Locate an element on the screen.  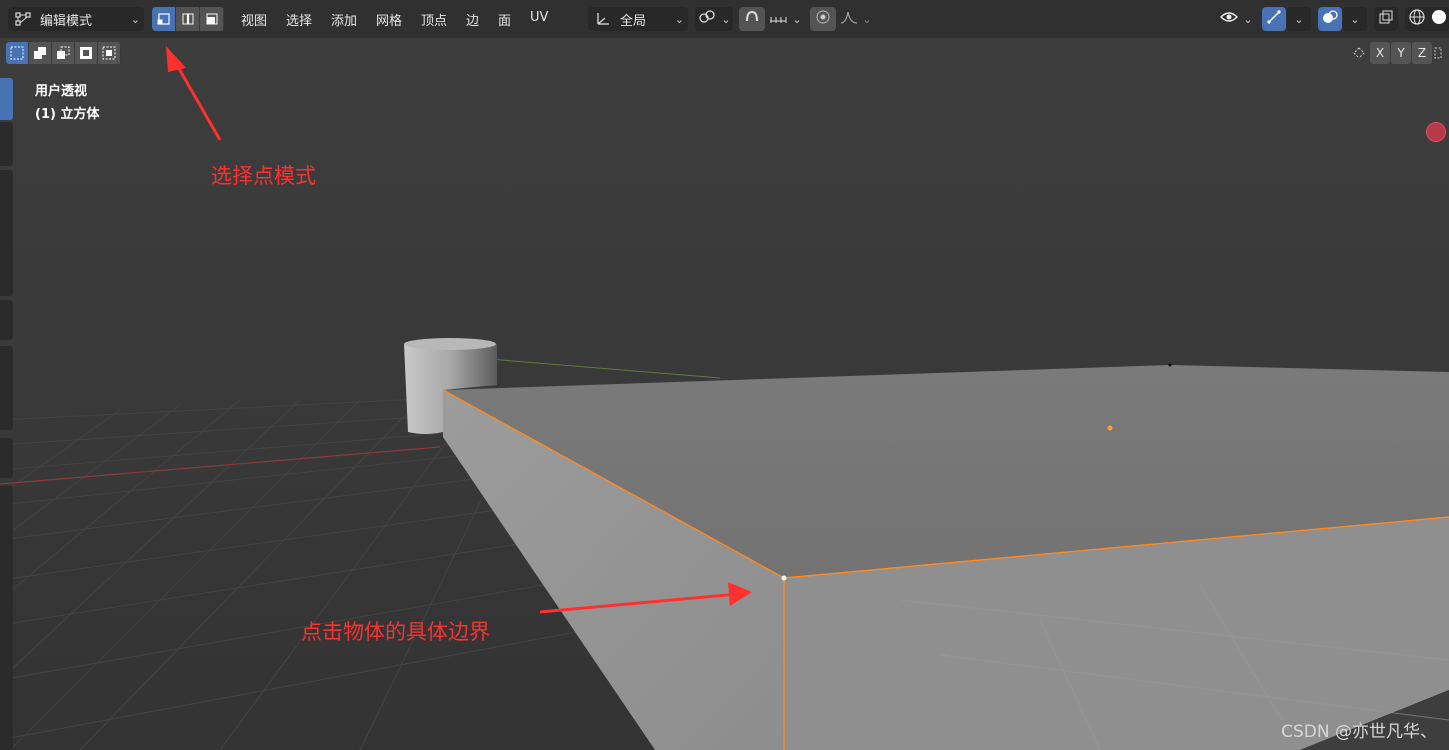
gizmo-dropdown: ⌄ is located at coordinates (1299, 19).